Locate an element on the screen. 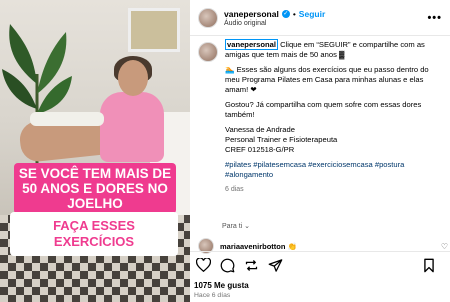 The width and height of the screenshot is (450, 302). follow-button: Seguir is located at coordinates (312, 14).